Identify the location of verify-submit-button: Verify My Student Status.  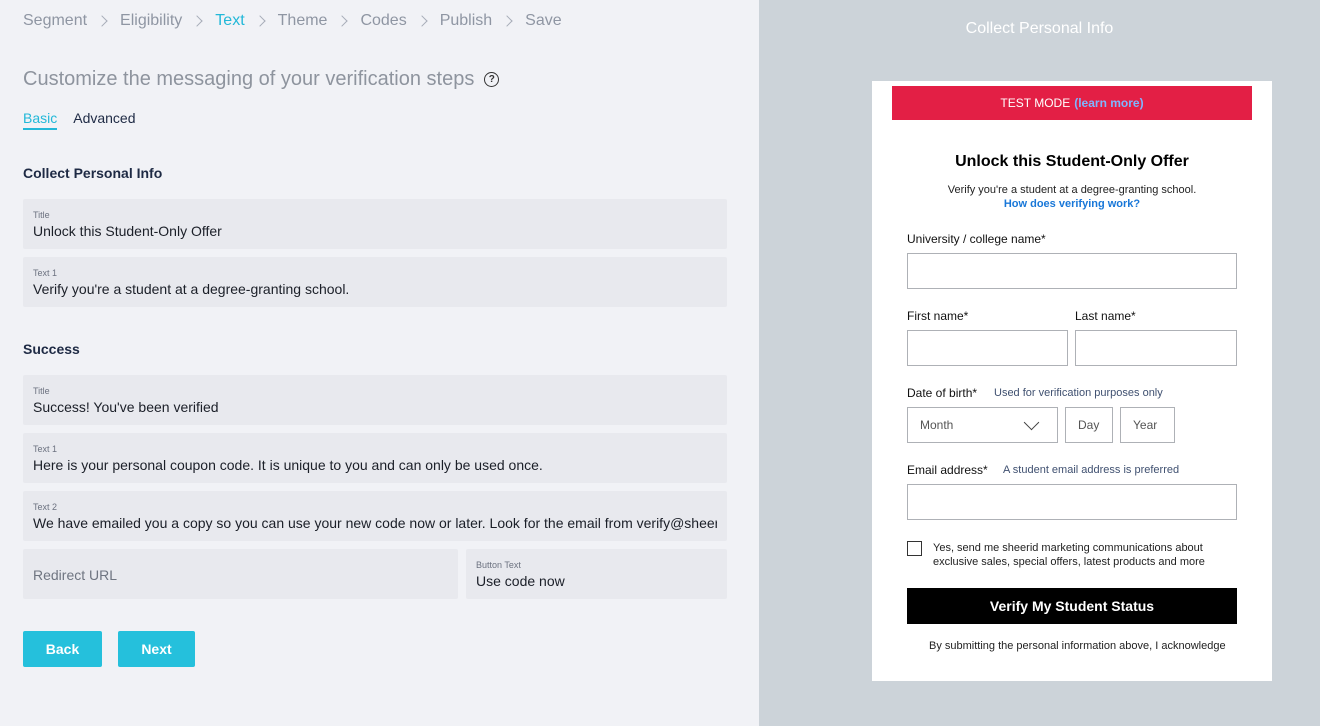
(1072, 606).